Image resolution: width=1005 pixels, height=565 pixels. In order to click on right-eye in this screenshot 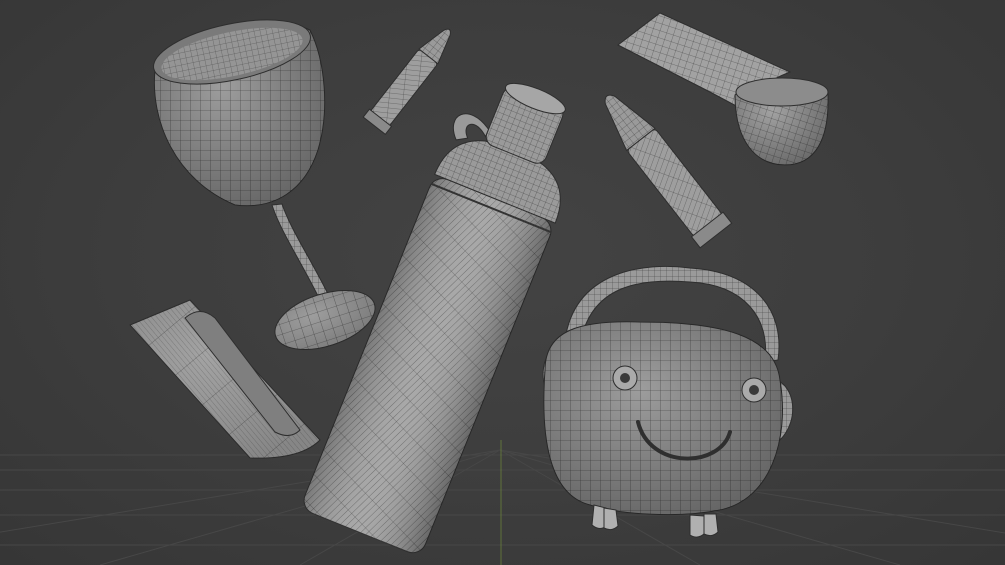, I will do `click(754, 390)`.